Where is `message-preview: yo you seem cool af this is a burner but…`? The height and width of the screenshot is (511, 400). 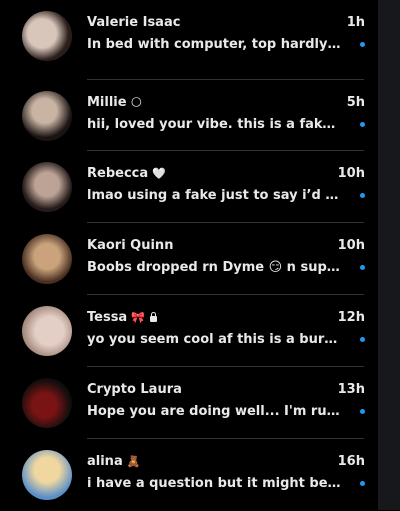 message-preview: yo you seem cool af this is a burner but… is located at coordinates (215, 339).